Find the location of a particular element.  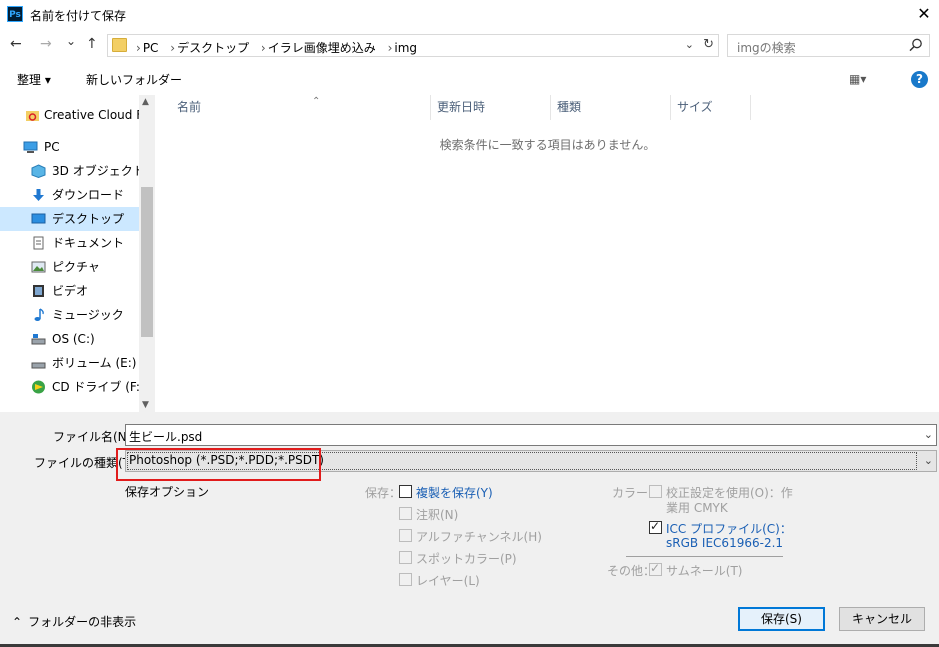

nav-item-cd-drive: CD ドライブ (F:) M is located at coordinates (69, 387).